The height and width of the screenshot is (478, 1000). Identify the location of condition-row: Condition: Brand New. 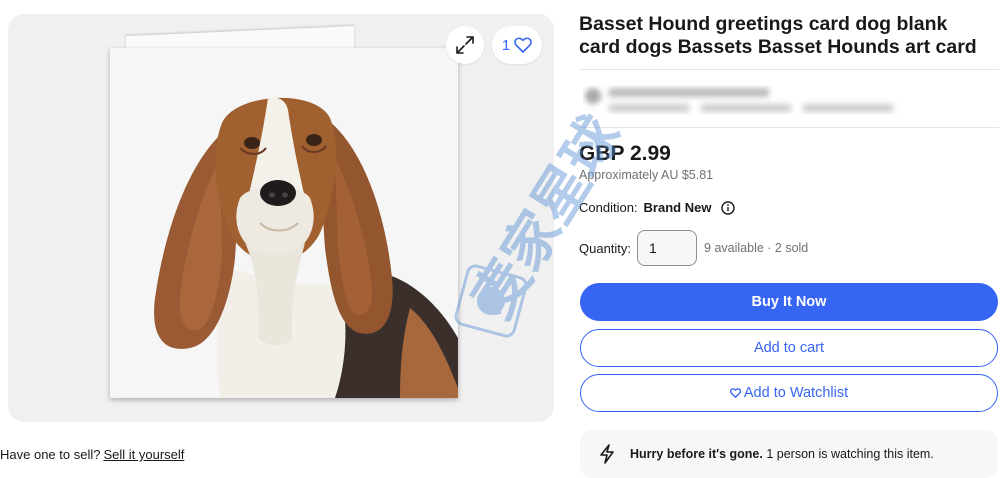
(657, 207).